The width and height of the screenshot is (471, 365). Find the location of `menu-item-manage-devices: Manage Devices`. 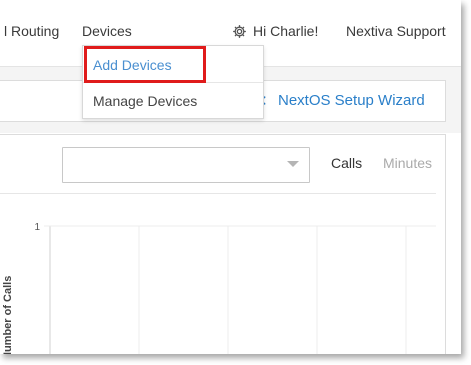

menu-item-manage-devices: Manage Devices is located at coordinates (145, 101).